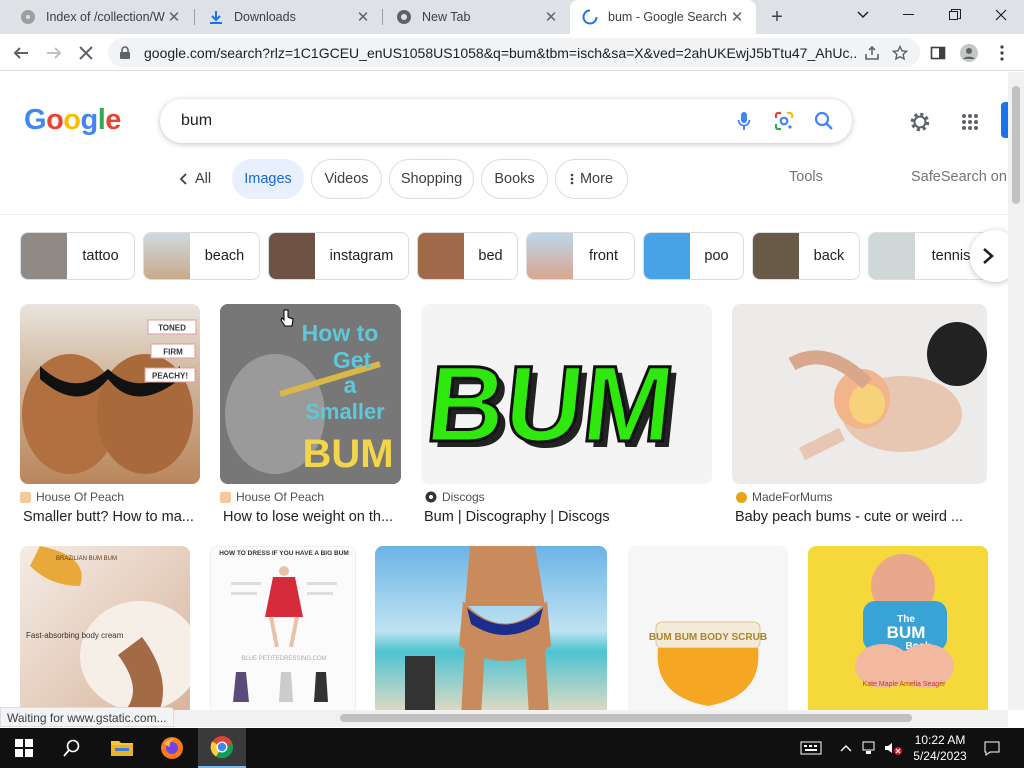 The width and height of the screenshot is (1024, 768). Describe the element at coordinates (938, 53) in the screenshot. I see `side-panel-button` at that location.